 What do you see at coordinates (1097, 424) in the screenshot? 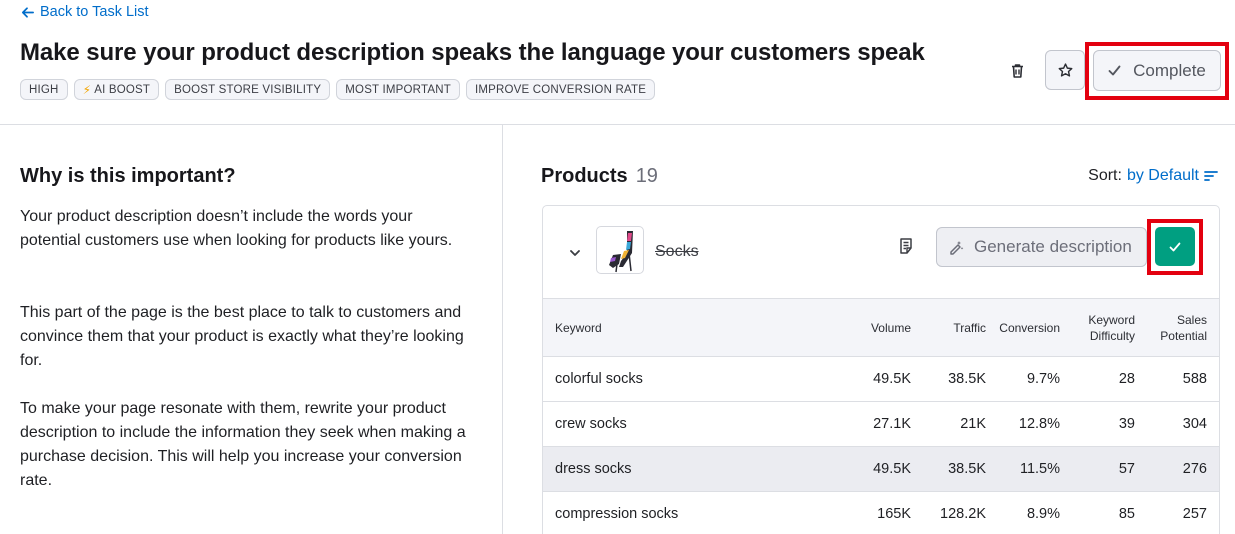
I see `cell-keyword-difficulty: 39` at bounding box center [1097, 424].